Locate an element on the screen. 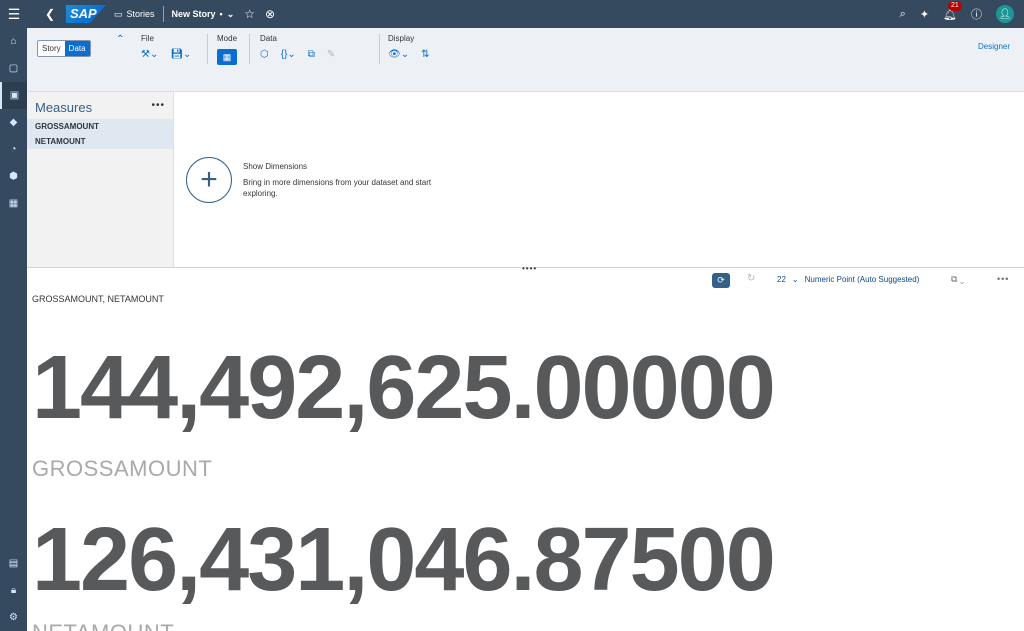 The height and width of the screenshot is (631, 1024). files-icon: ▢ is located at coordinates (13, 68).